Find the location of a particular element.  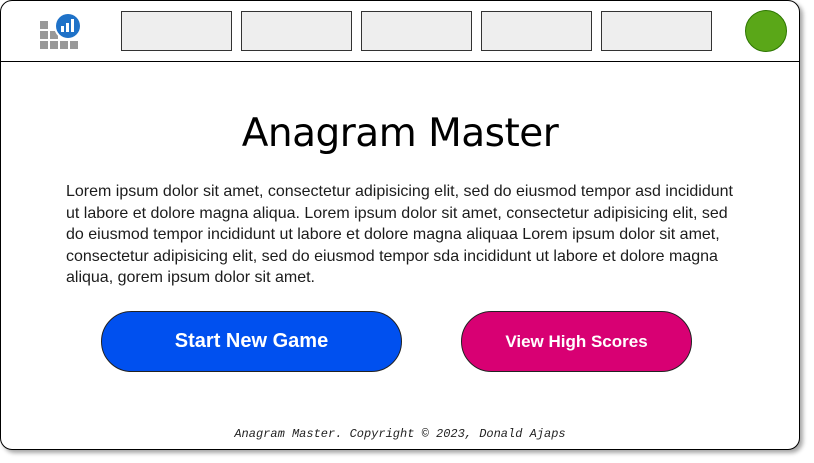

avatar is located at coordinates (766, 31).